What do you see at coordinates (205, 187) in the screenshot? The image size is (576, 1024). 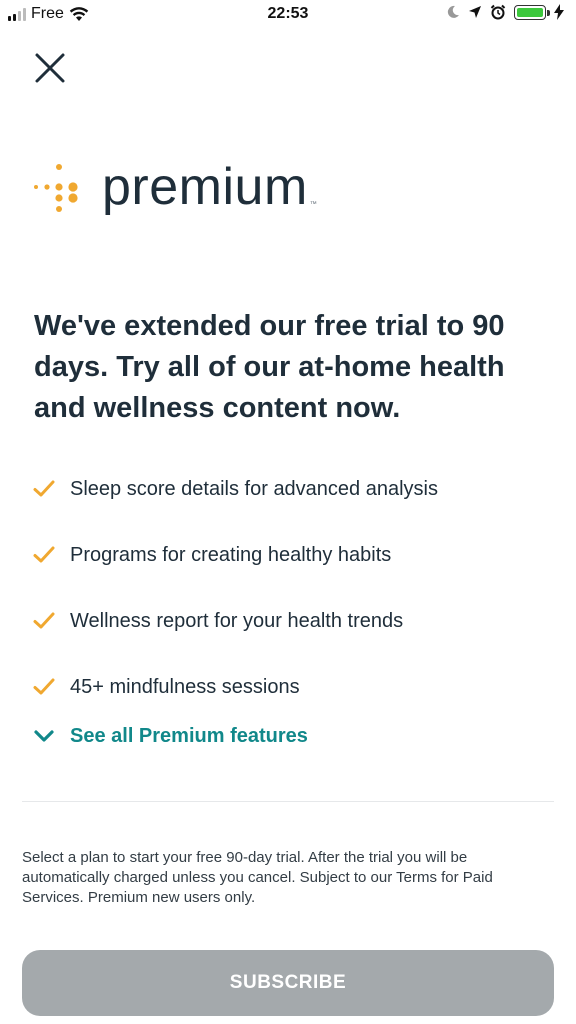 I see `logo-wordmark: premium` at bounding box center [205, 187].